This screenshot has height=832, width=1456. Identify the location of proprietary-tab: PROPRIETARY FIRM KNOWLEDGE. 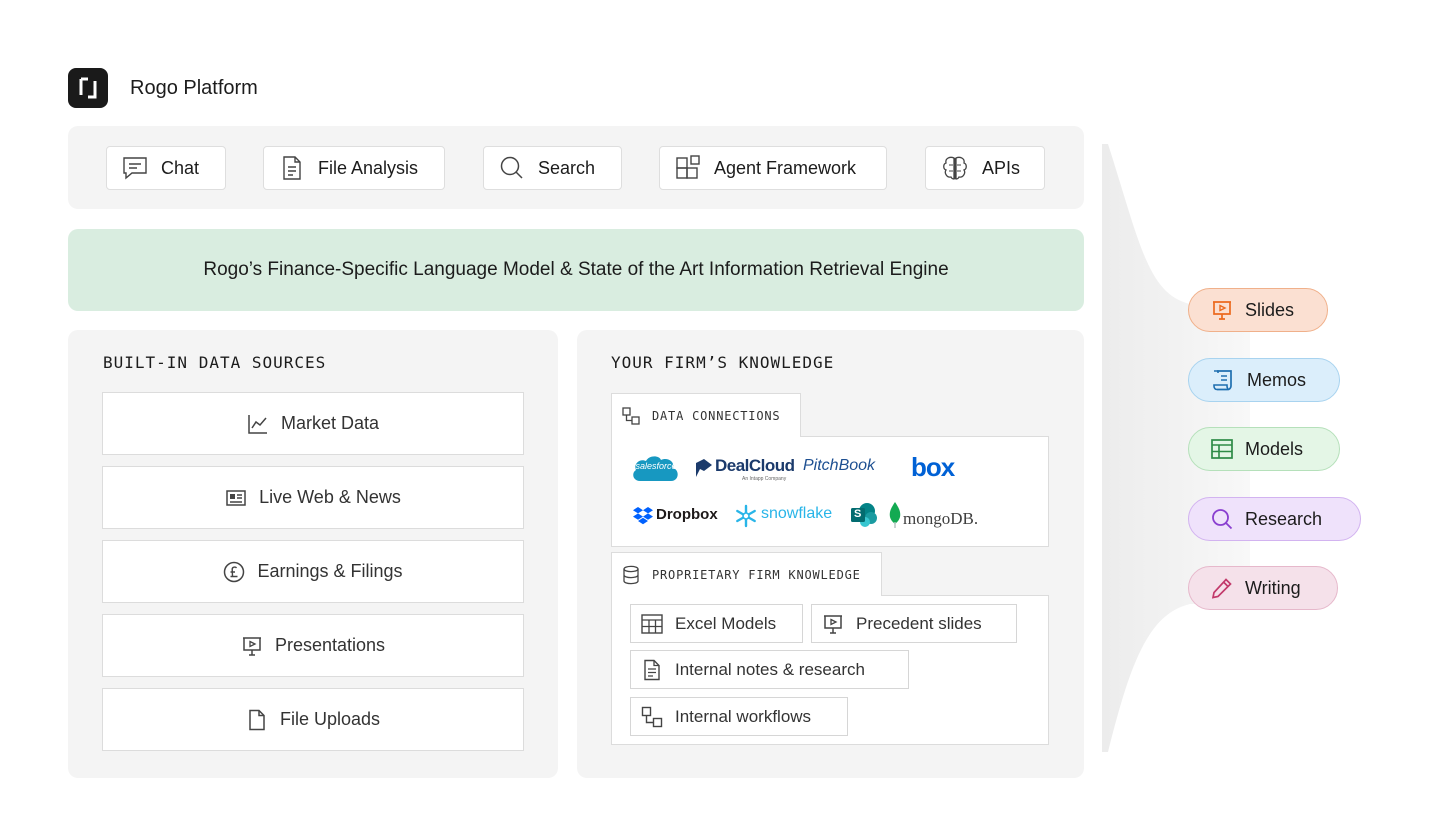
(746, 574).